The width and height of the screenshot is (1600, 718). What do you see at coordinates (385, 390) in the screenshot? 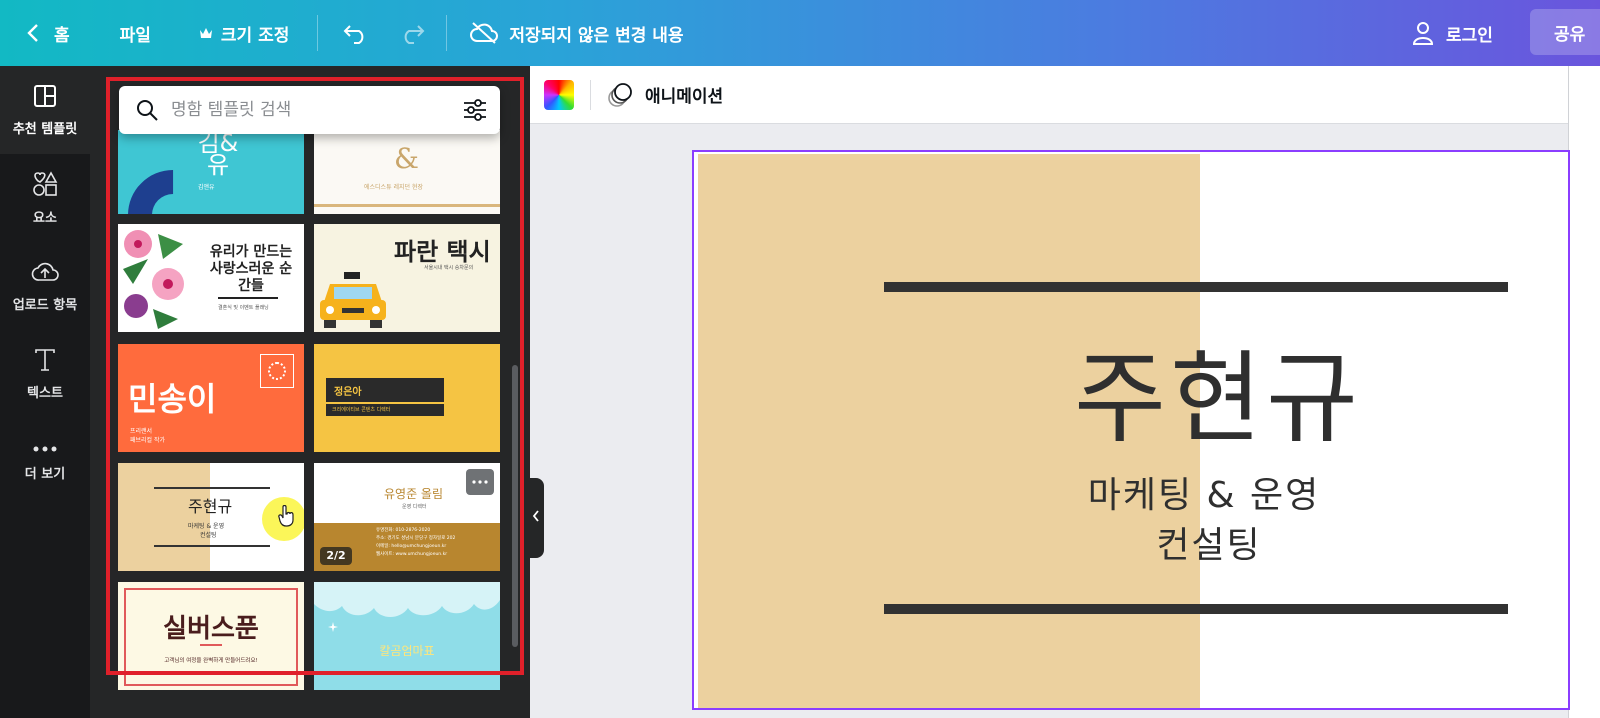
I see `tile-name-bar: 정은아` at bounding box center [385, 390].